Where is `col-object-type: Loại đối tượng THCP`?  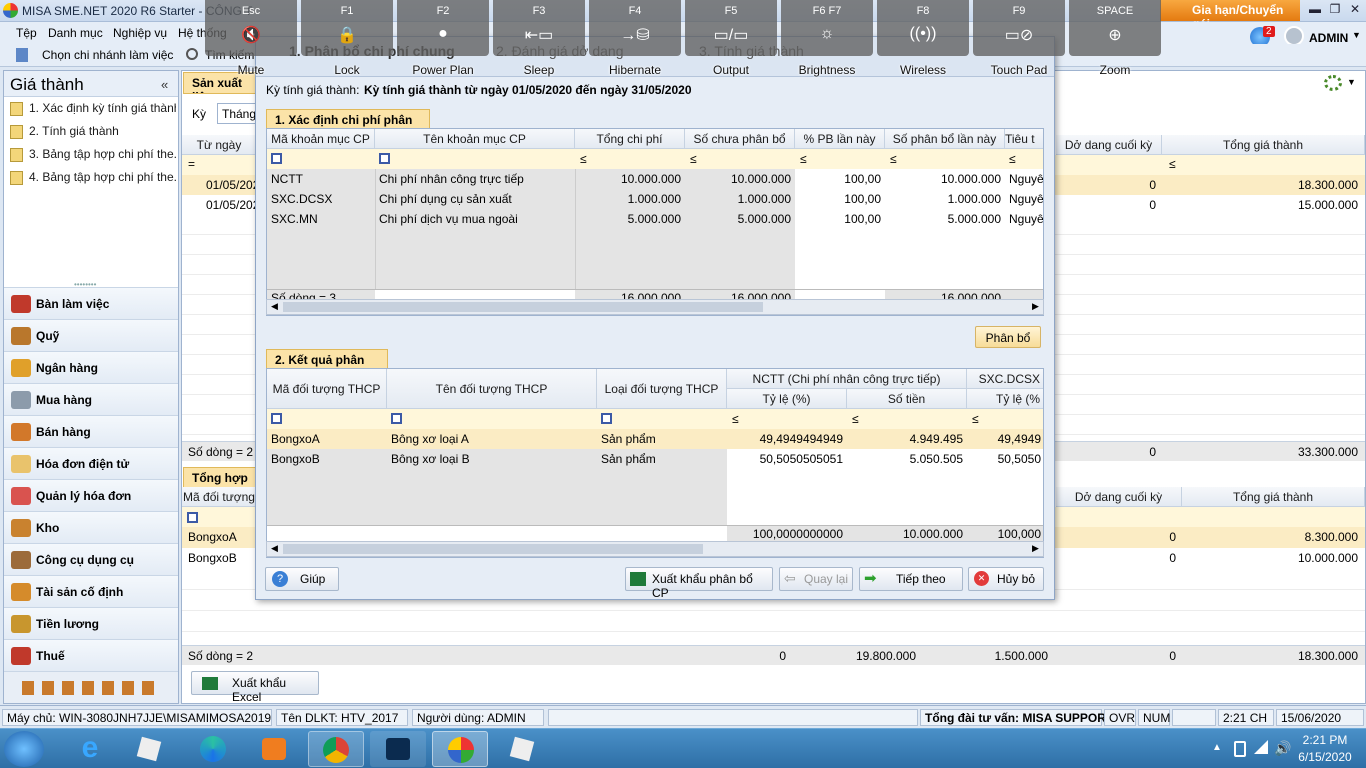 col-object-type: Loại đối tượng THCP is located at coordinates (662, 389).